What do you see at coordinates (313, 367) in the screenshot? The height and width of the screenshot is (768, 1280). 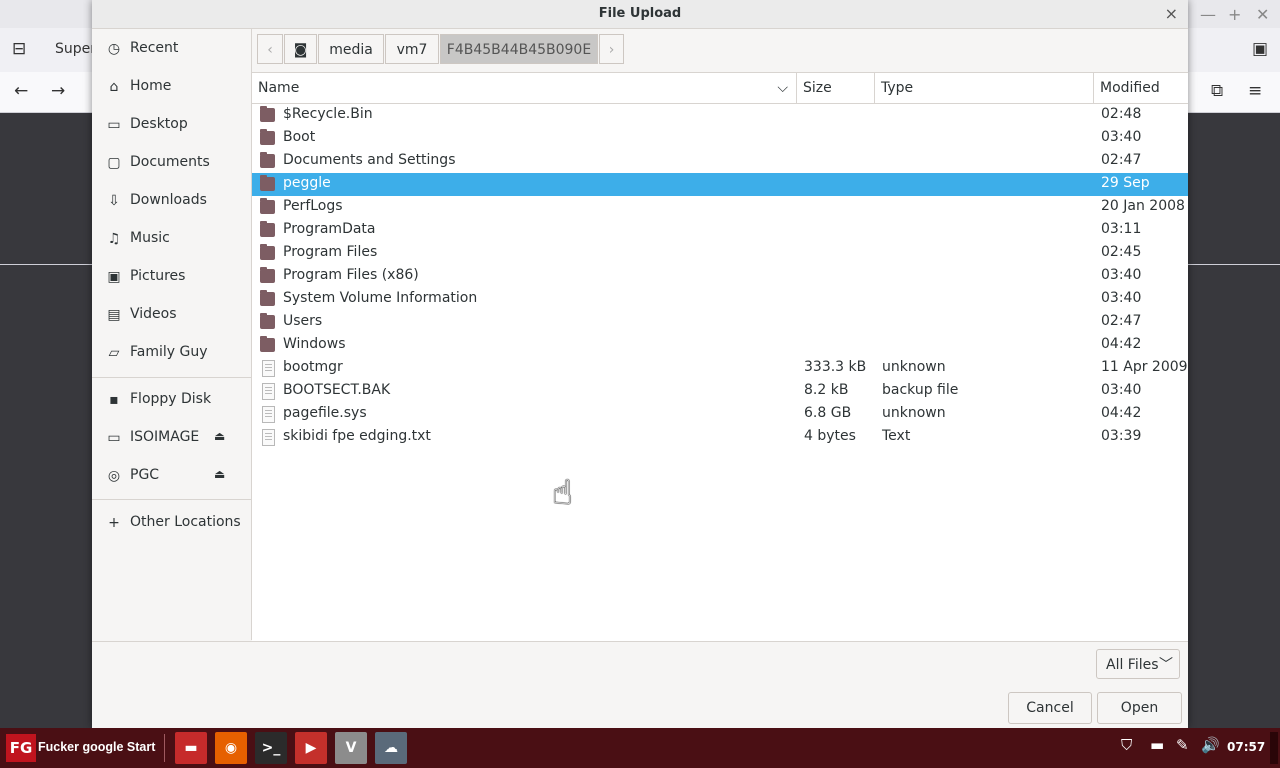 I see `file-name: bootmgr` at bounding box center [313, 367].